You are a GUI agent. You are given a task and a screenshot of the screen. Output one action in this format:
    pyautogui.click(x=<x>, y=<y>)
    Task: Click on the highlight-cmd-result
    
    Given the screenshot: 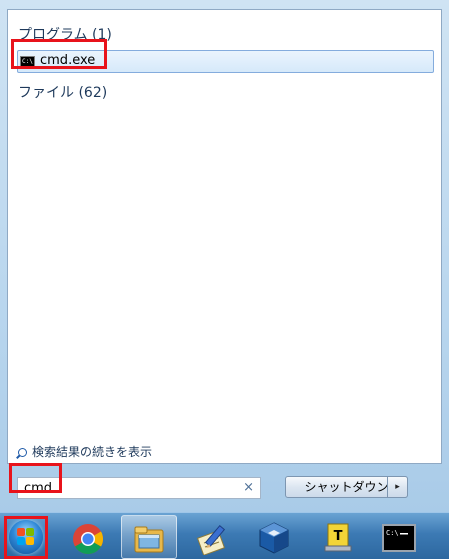 What is the action you would take?
    pyautogui.click(x=59, y=54)
    